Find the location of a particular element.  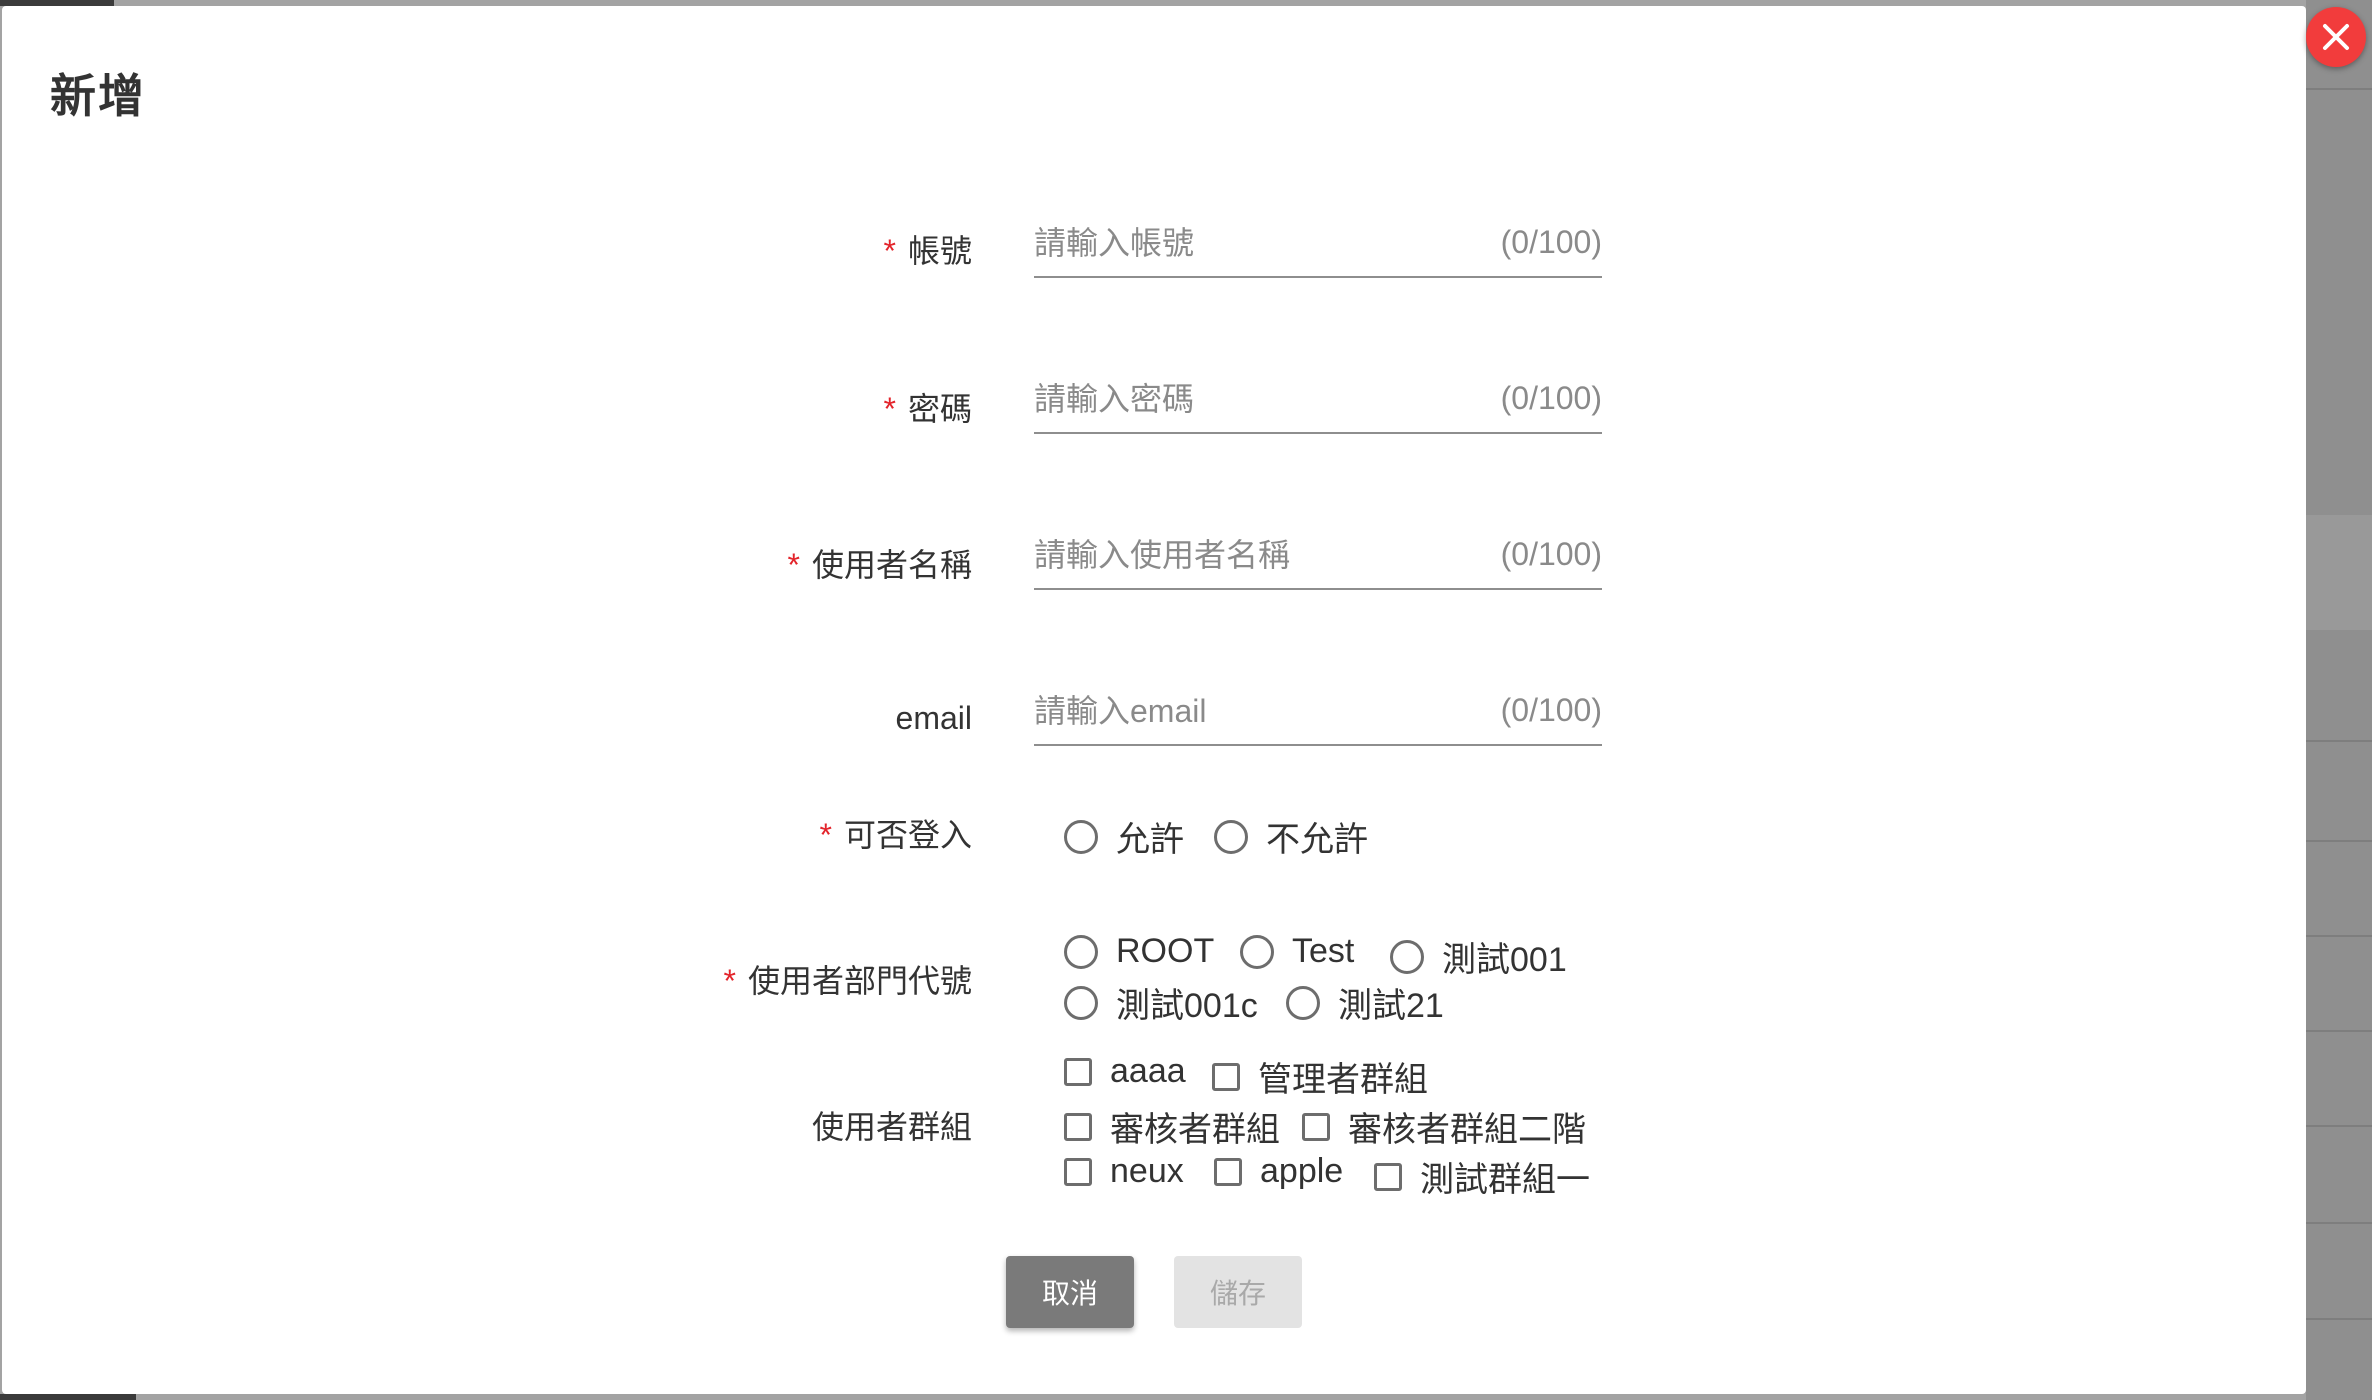

checkbox-label: apple is located at coordinates (1302, 1171).